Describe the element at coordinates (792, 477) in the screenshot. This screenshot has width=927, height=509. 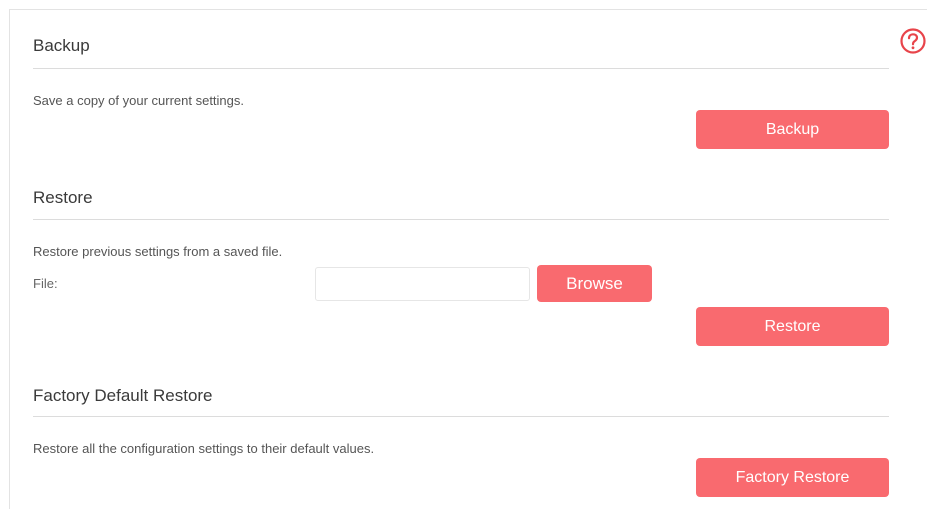
I see `factory-restore-button: Factory Restore` at that location.